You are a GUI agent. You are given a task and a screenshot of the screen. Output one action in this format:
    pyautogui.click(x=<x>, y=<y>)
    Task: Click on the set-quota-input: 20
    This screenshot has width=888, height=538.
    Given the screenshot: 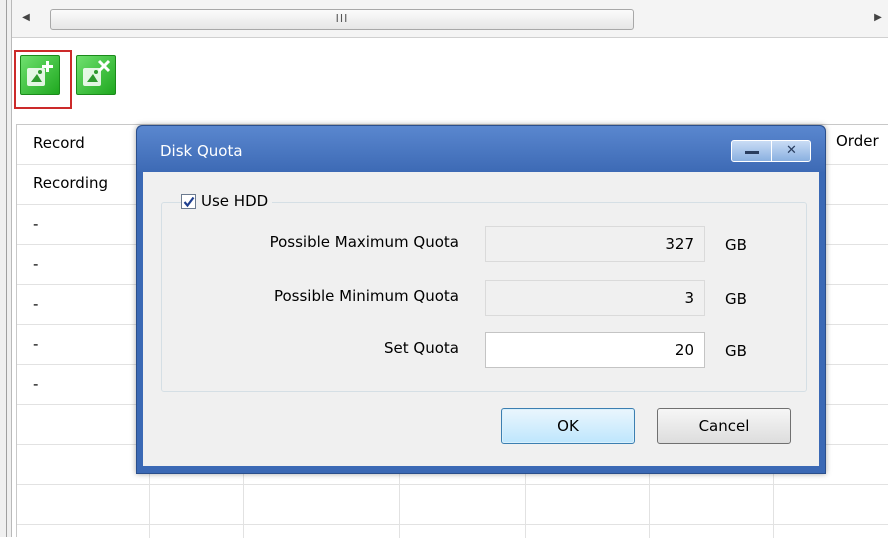 What is the action you would take?
    pyautogui.click(x=595, y=350)
    